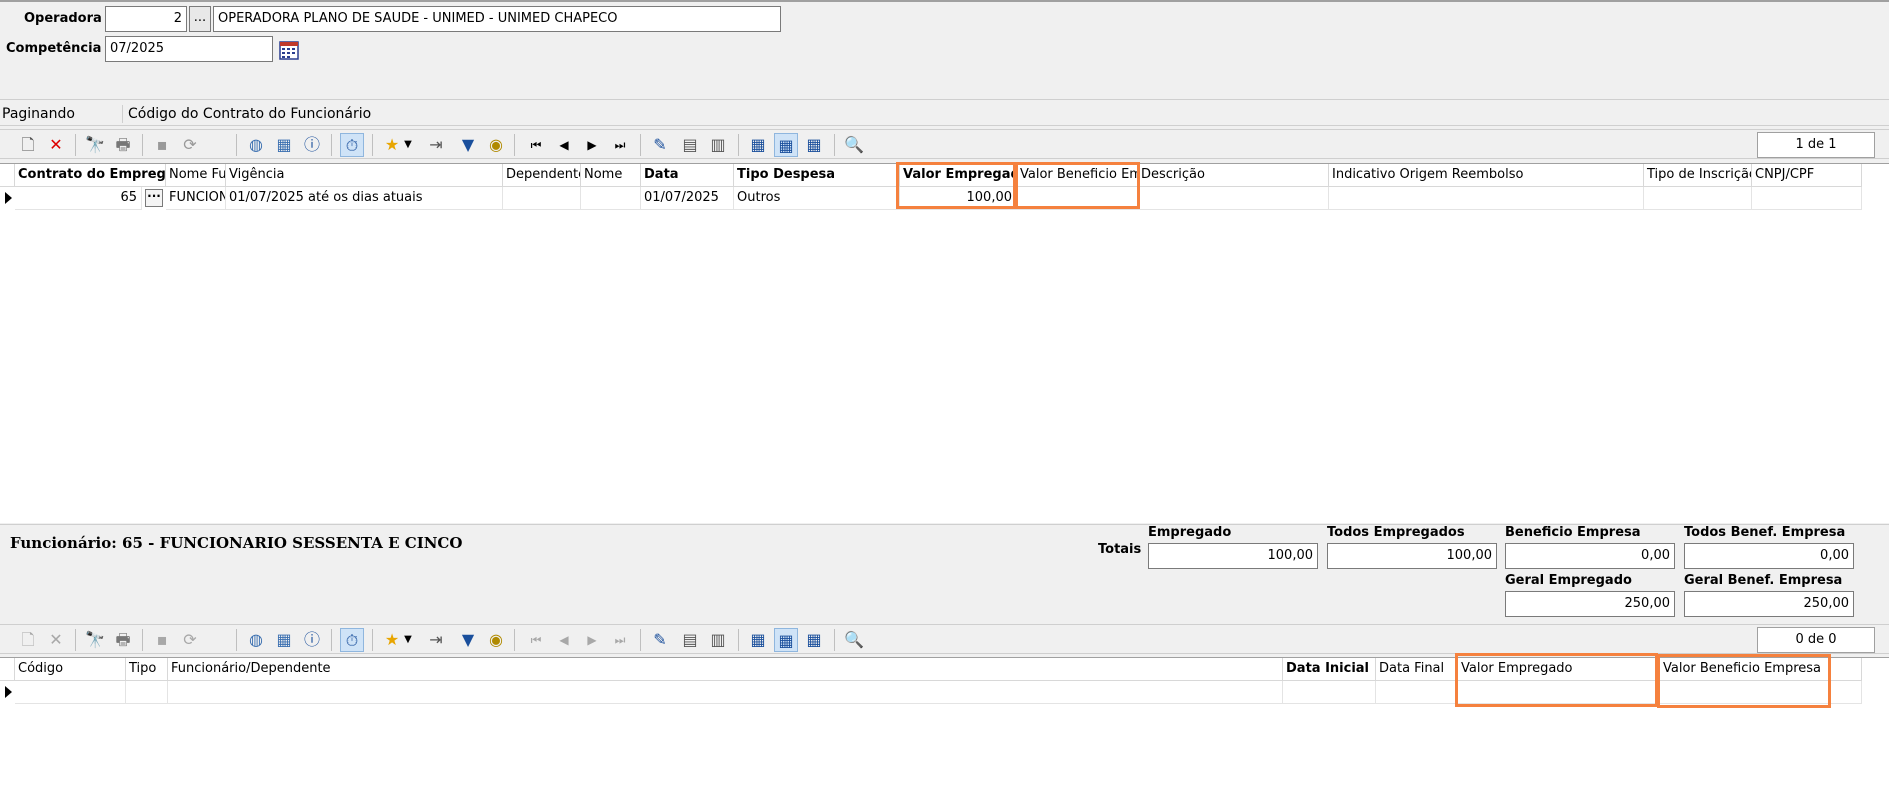 This screenshot has width=1889, height=793. Describe the element at coordinates (1190, 532) in the screenshot. I see `empregado-label: Empregado` at that location.